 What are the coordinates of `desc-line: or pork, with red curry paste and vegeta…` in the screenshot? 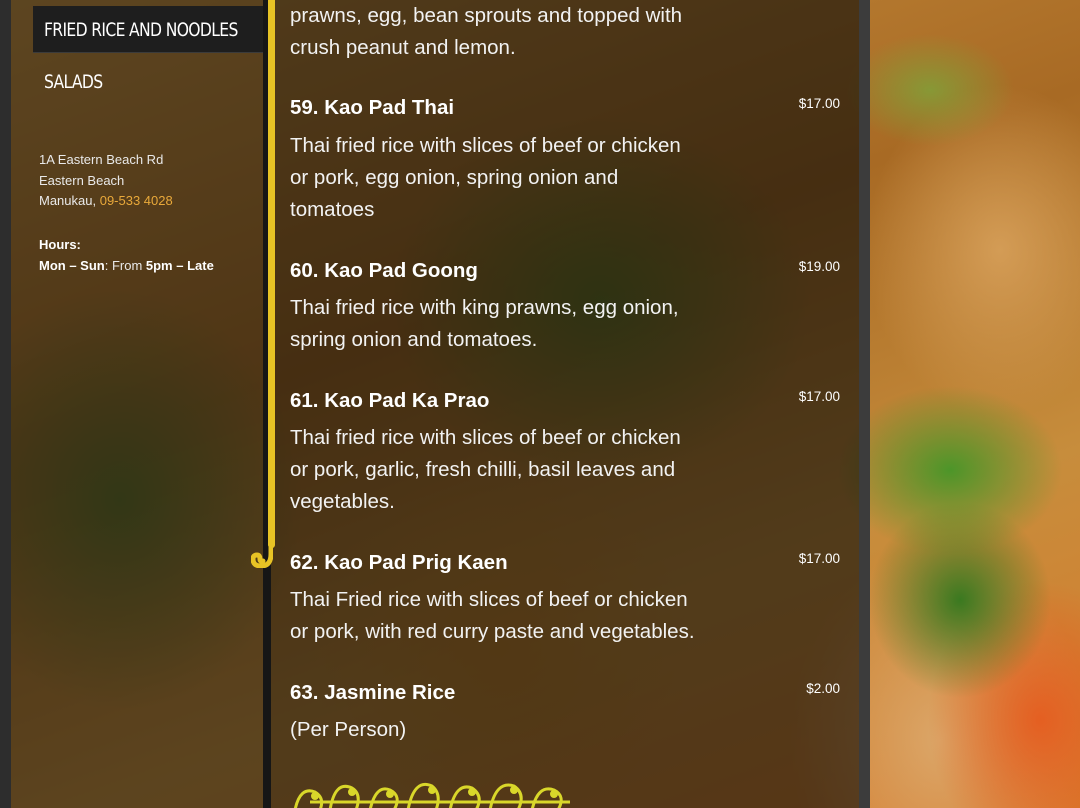 It's located at (492, 631).